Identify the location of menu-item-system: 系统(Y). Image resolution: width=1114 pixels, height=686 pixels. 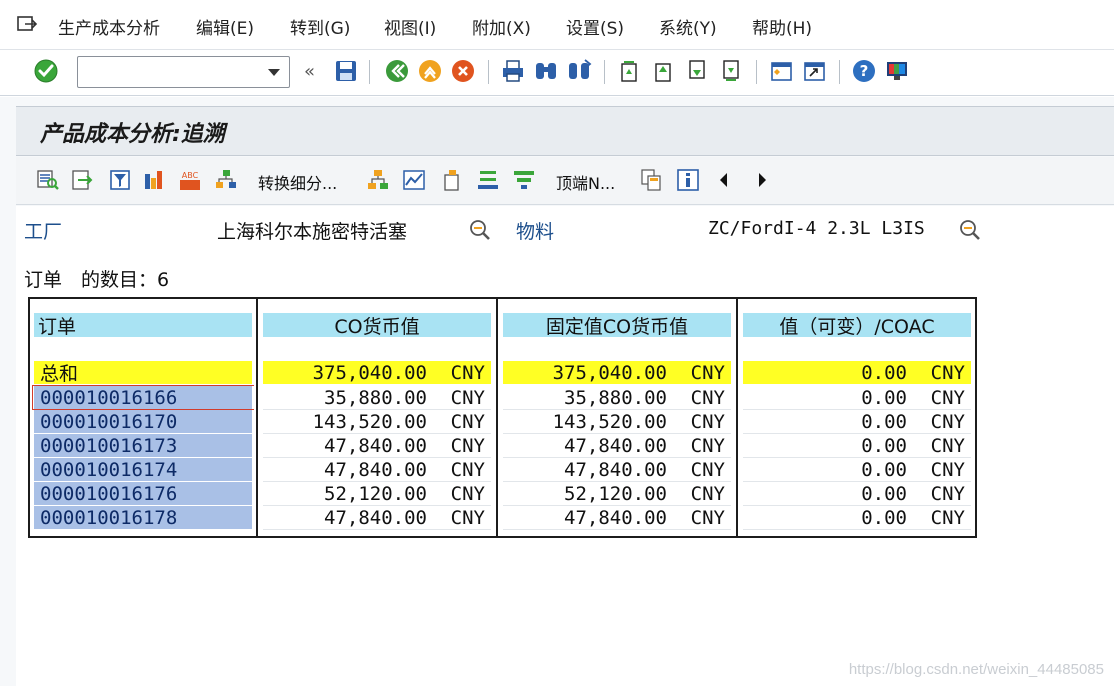
(688, 26).